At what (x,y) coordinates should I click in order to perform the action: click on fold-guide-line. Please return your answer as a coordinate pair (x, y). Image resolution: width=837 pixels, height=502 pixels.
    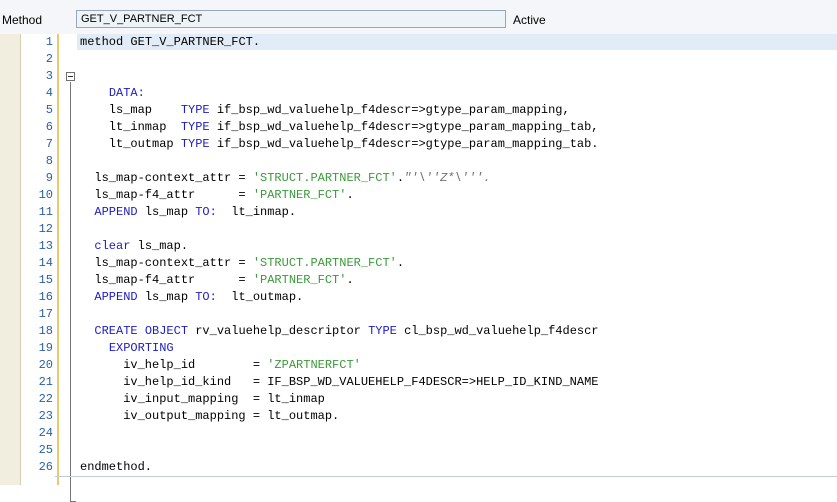
    Looking at the image, I should click on (70, 292).